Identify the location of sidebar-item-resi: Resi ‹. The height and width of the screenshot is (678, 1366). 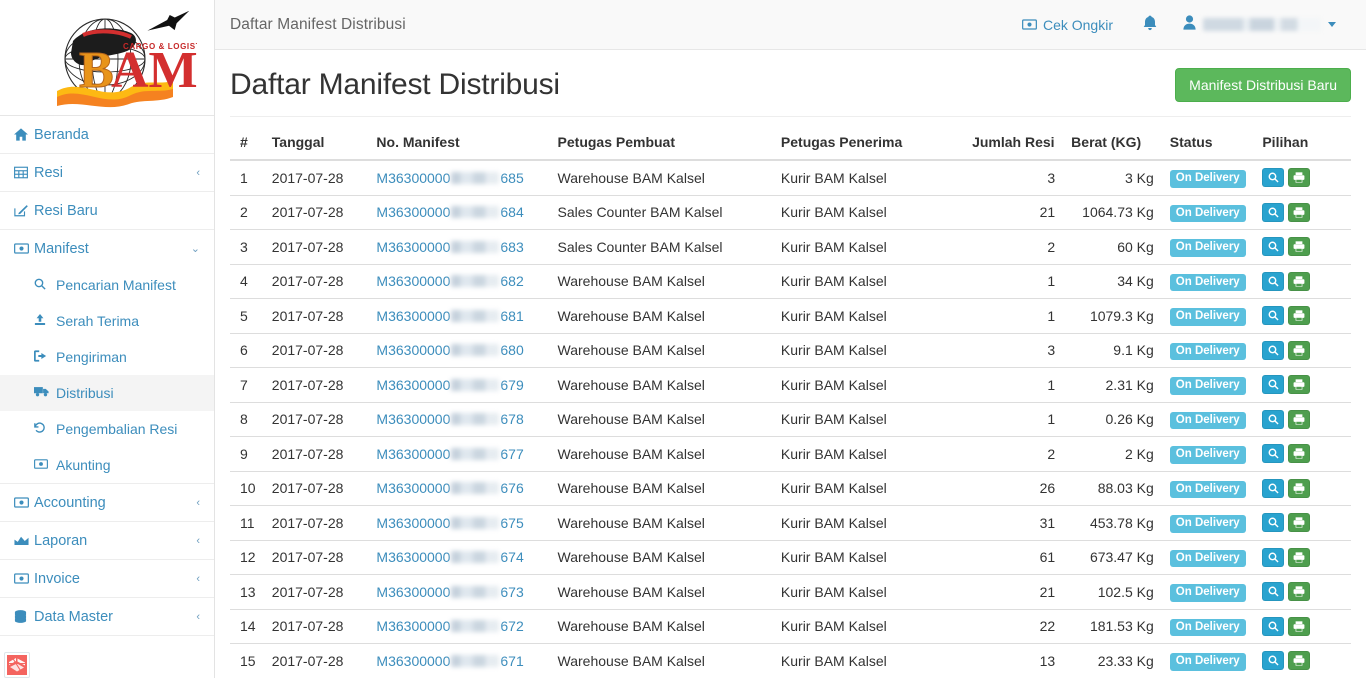
(107, 173).